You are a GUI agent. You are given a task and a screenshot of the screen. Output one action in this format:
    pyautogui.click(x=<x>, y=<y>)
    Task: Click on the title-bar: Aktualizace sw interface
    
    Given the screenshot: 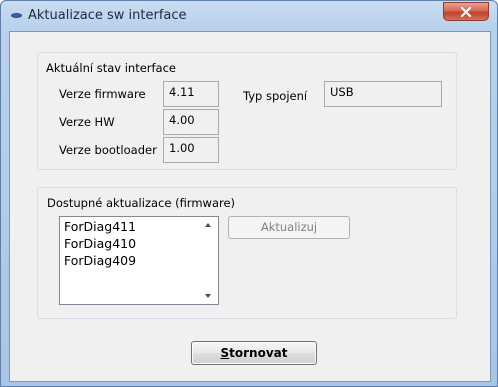 What is the action you would take?
    pyautogui.click(x=249, y=15)
    